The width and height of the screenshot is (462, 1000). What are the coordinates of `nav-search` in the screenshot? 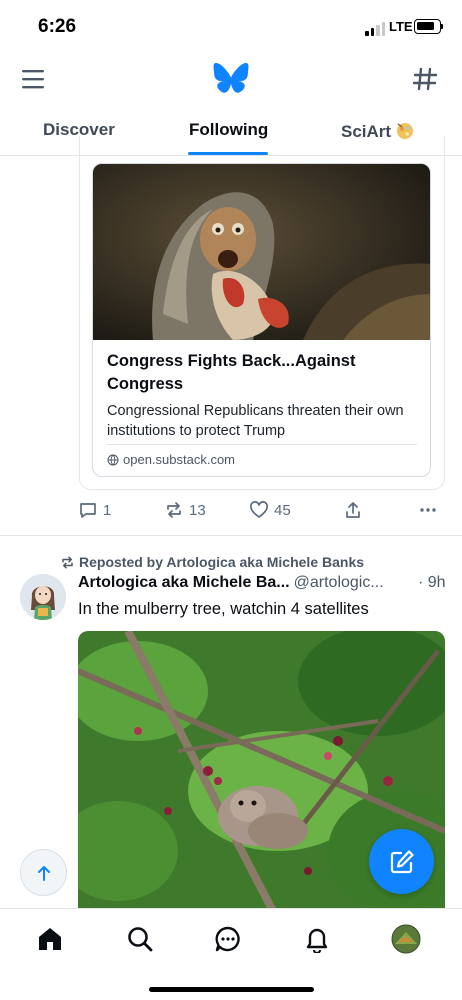 It's located at (140, 939).